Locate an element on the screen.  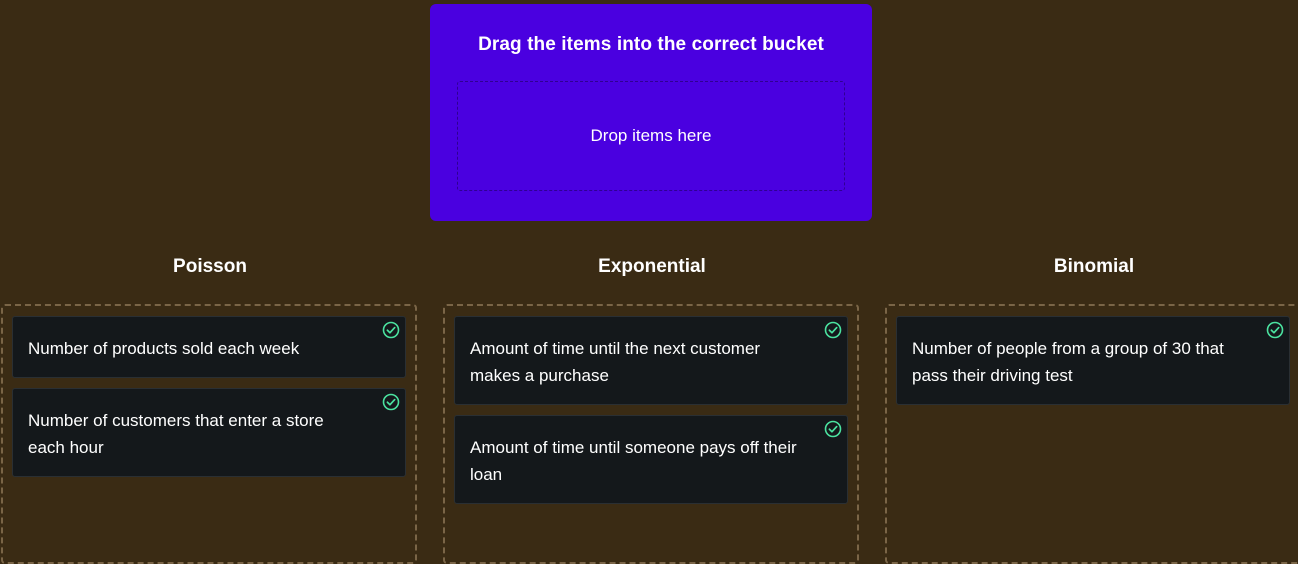
prompt-title: Drag the items into the correct bucket is located at coordinates (651, 44).